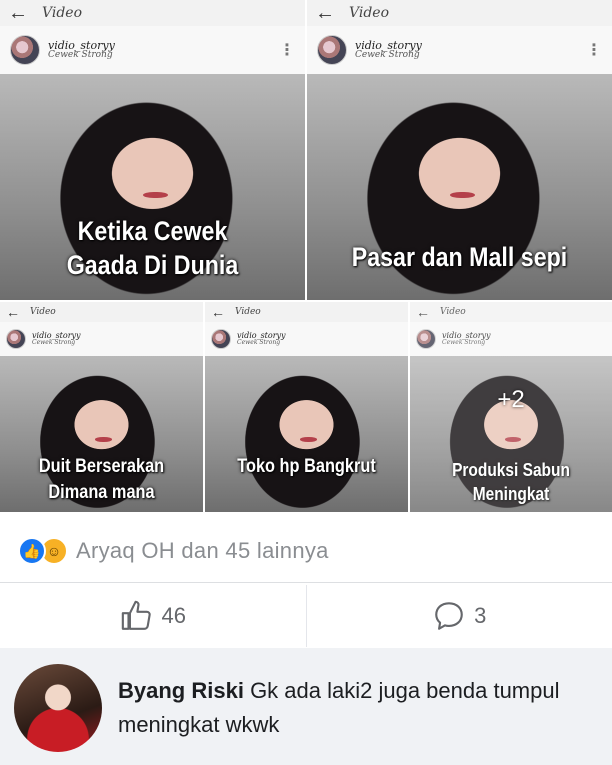  I want to click on photo-caption: Duit Berserakan Dimana mana, so click(101, 479).